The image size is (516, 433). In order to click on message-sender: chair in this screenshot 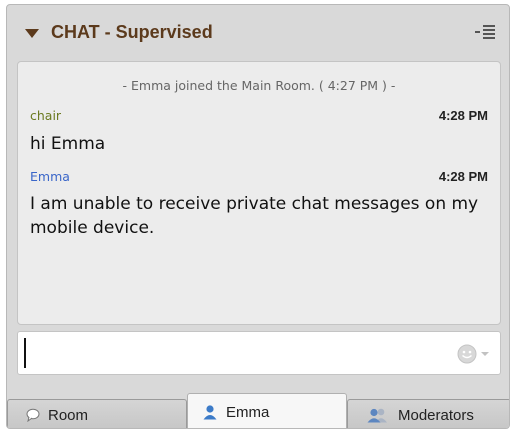, I will do `click(46, 115)`.